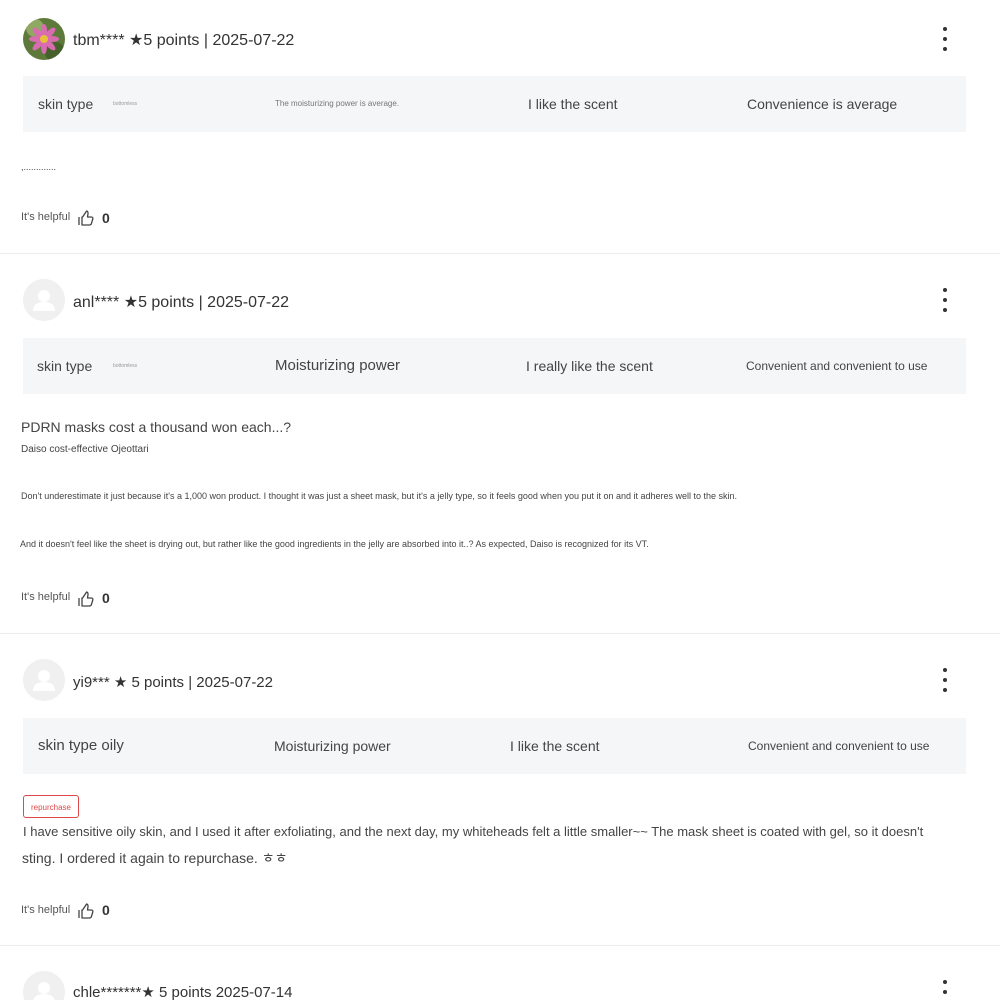  Describe the element at coordinates (156, 427) in the screenshot. I see `review-body-line: PDRN masks cost a thousand won each...?` at that location.